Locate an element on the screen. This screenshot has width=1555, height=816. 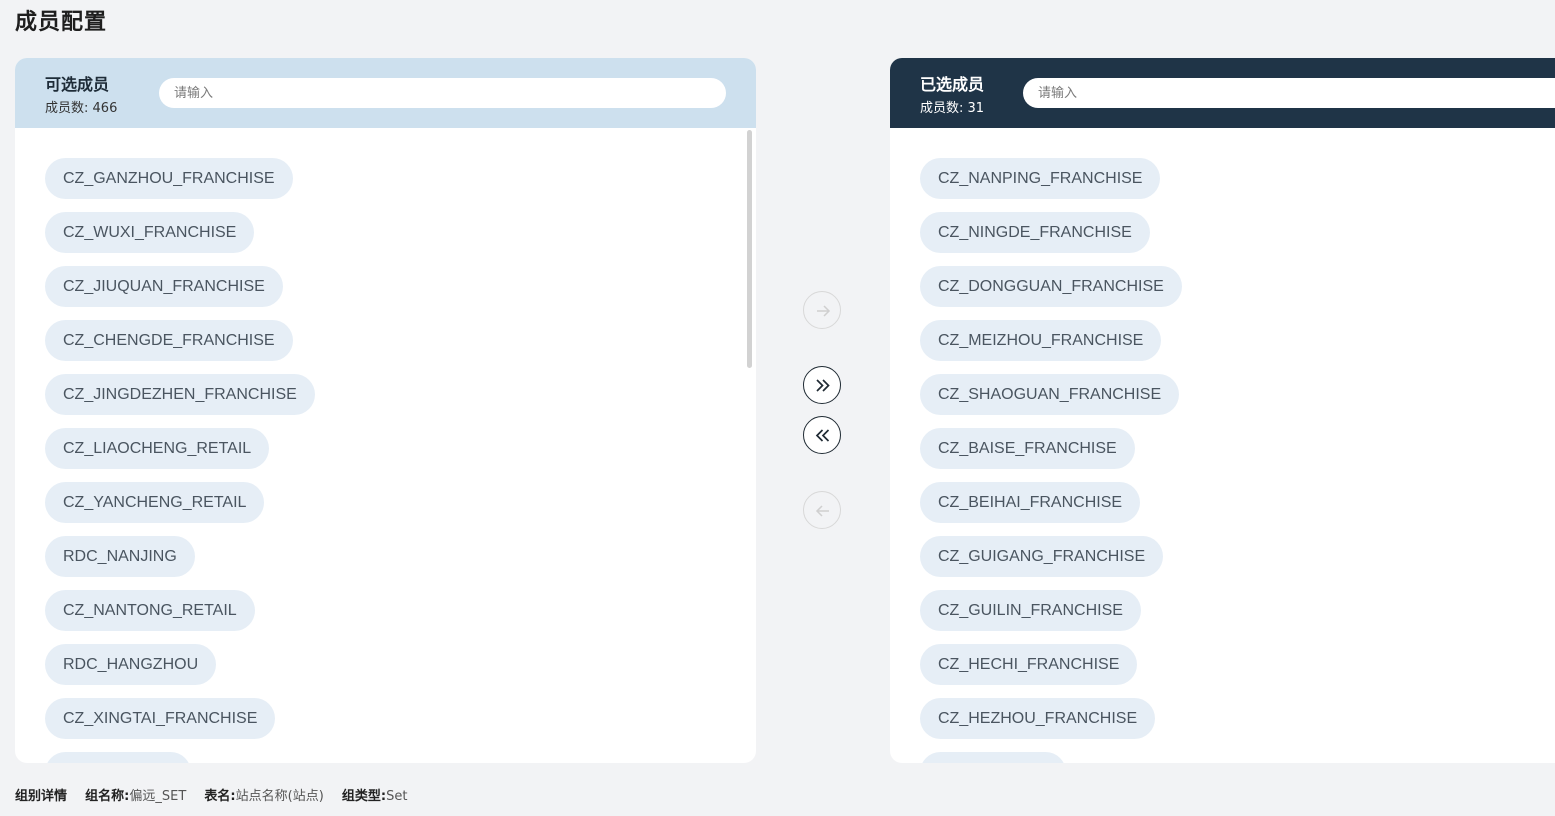
available-members-count: 成员数: 466 is located at coordinates (81, 106).